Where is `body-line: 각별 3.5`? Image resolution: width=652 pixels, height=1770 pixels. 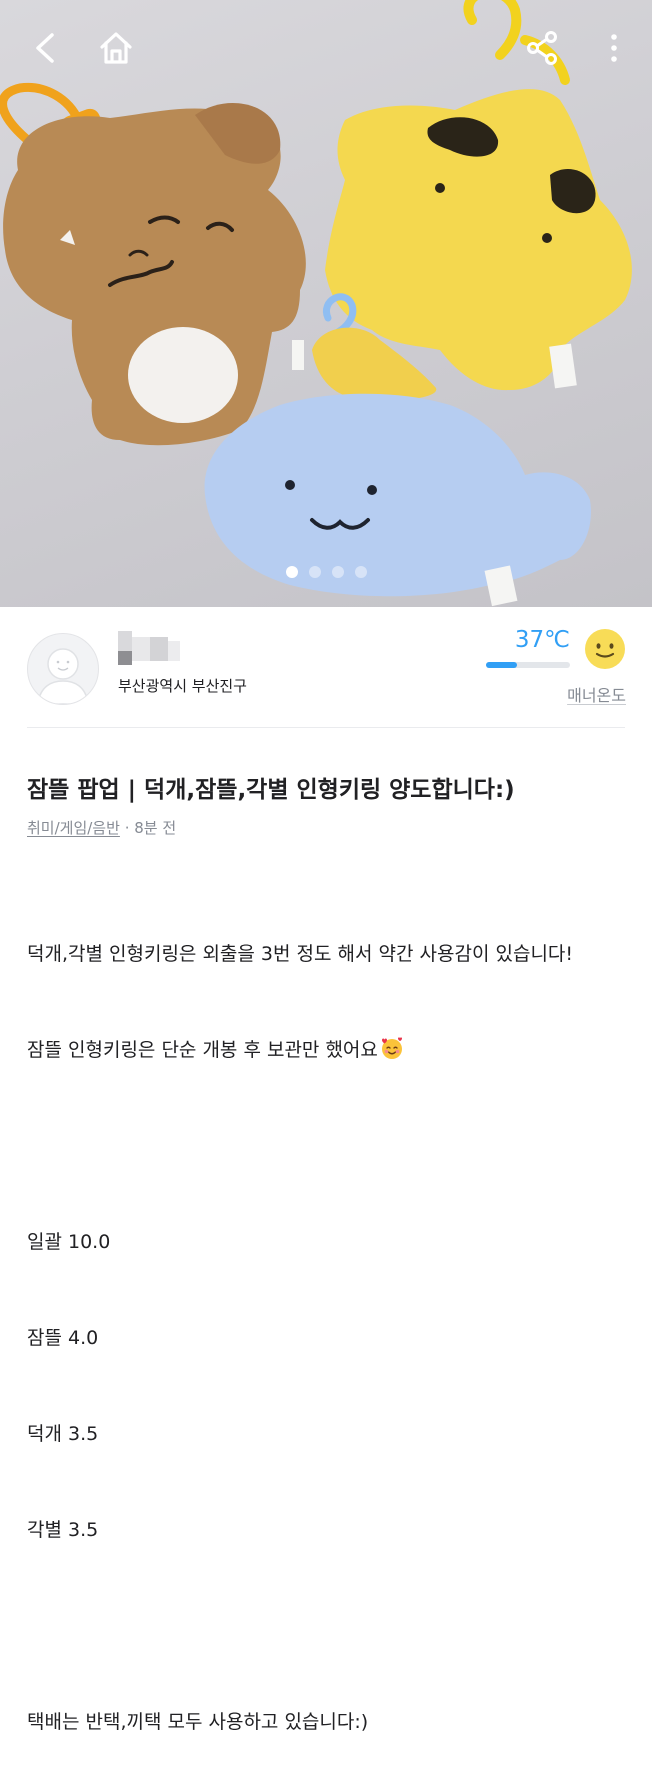 body-line: 각별 3.5 is located at coordinates (63, 1530).